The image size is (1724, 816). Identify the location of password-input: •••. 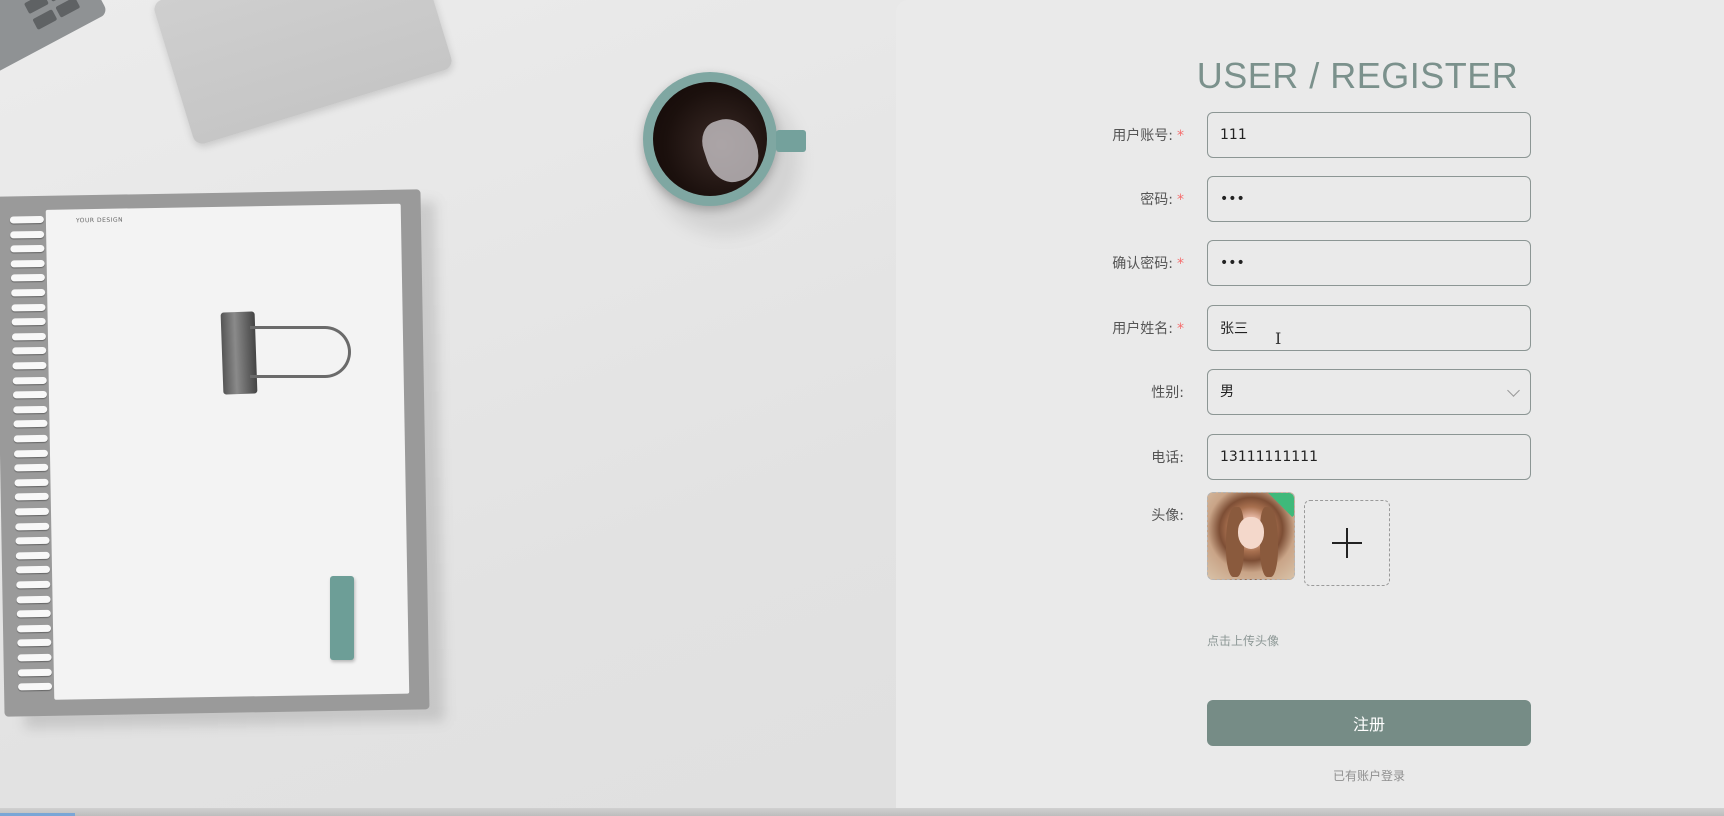
(1369, 199).